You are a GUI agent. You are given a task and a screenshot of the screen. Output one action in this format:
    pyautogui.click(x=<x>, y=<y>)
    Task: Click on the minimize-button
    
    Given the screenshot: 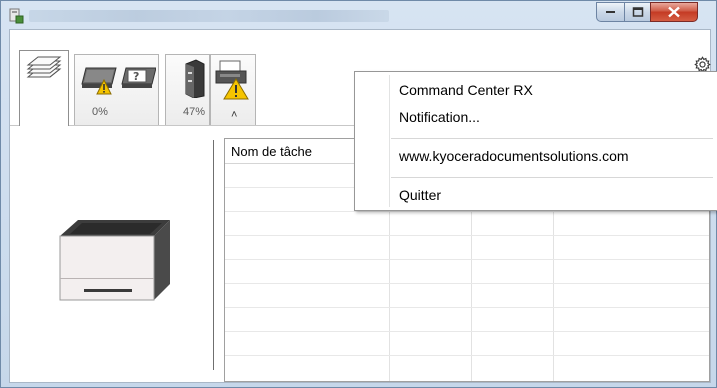 What is the action you would take?
    pyautogui.click(x=610, y=12)
    